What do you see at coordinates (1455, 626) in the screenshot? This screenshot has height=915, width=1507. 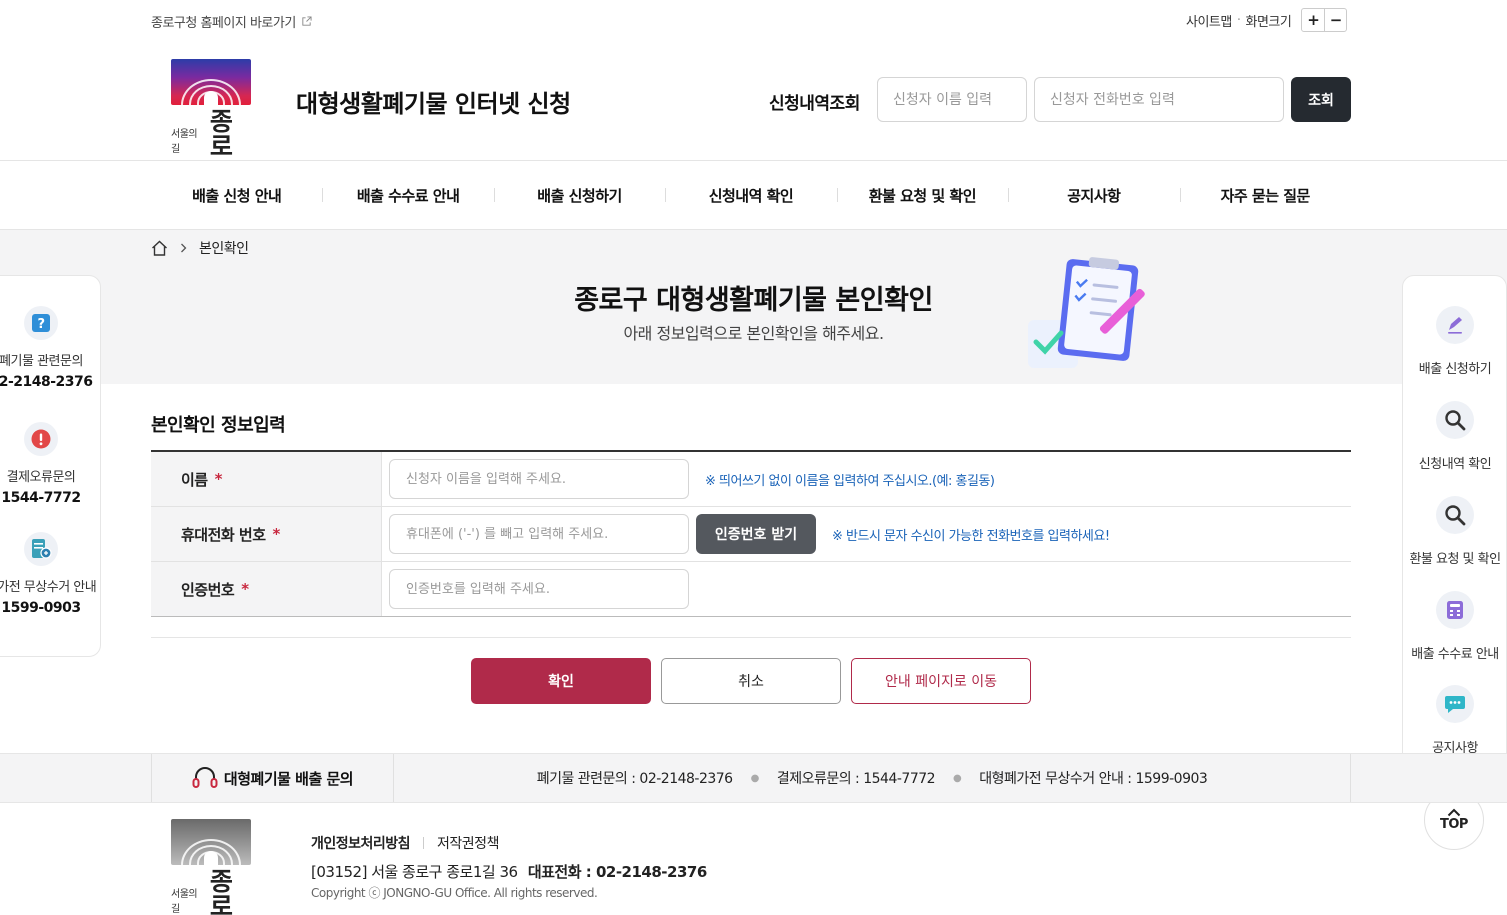 I see `quick-menu-fee: 배출 수수료 안내` at bounding box center [1455, 626].